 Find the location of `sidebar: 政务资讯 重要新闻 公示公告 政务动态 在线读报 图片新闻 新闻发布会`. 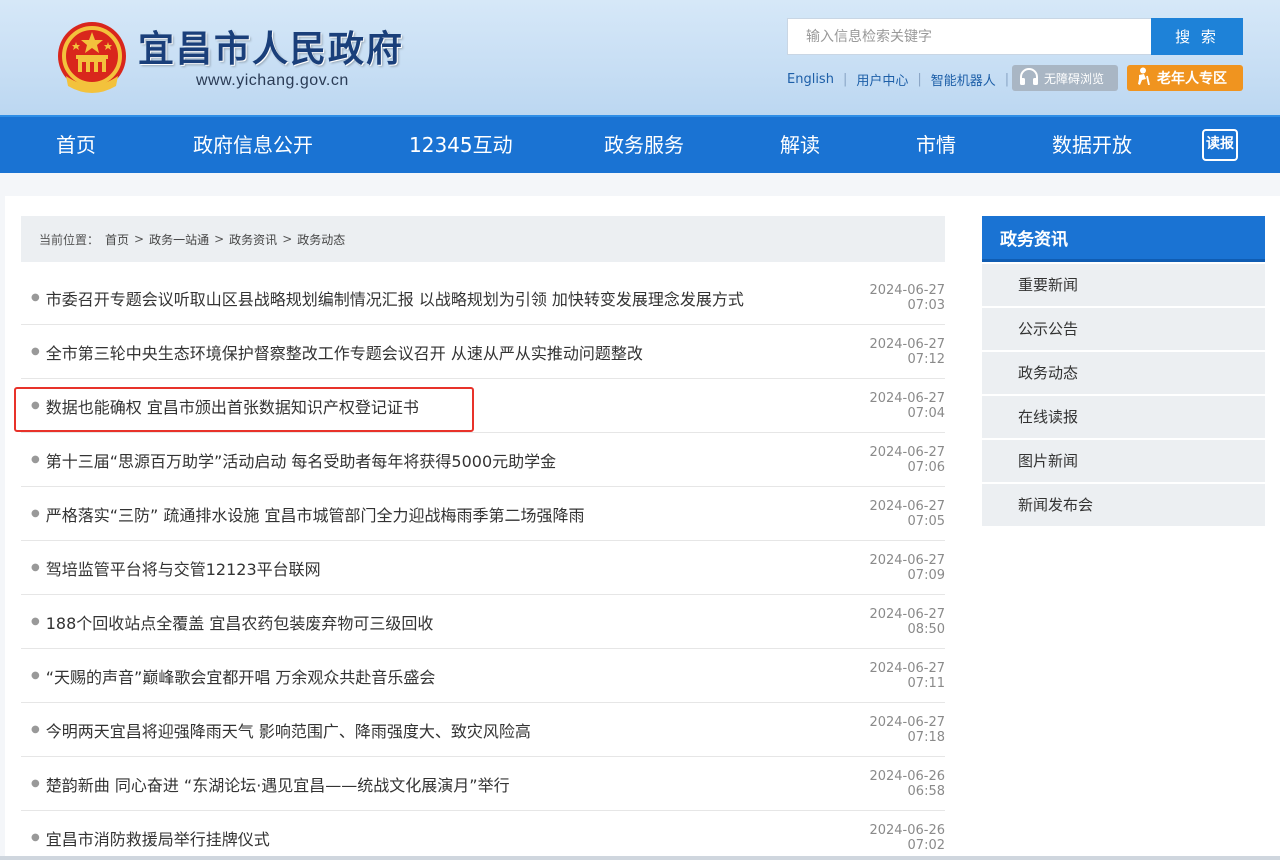

sidebar: 政务资讯 重要新闻 公示公告 政务动态 在线读报 图片新闻 新闻发布会 is located at coordinates (1123, 371).